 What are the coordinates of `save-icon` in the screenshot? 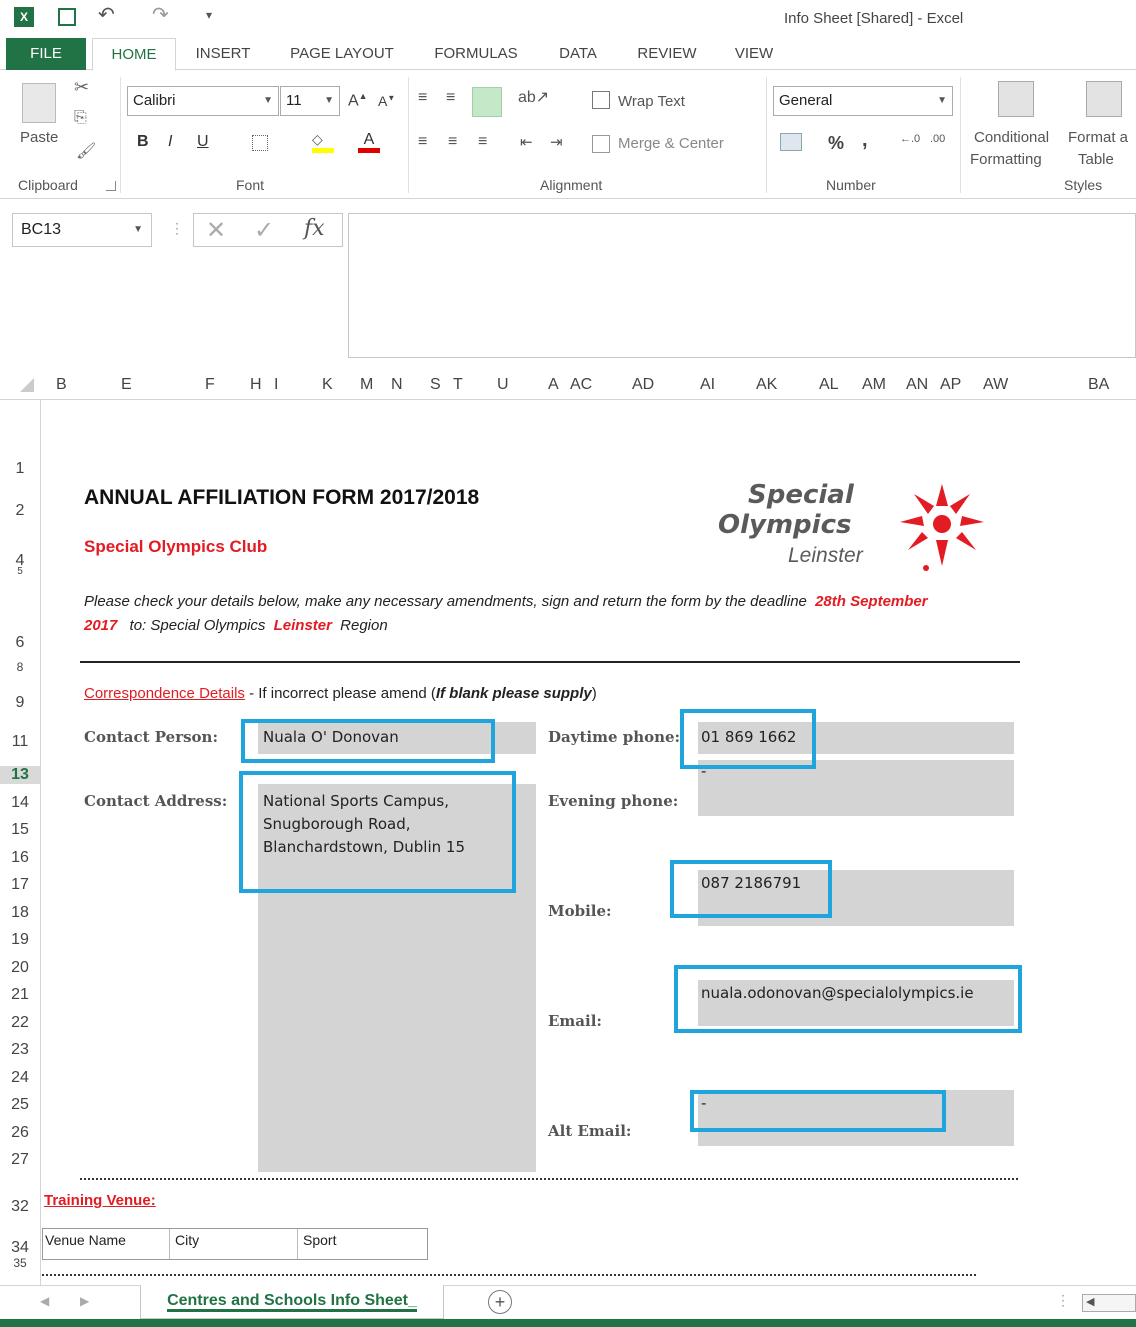 It's located at (67, 17).